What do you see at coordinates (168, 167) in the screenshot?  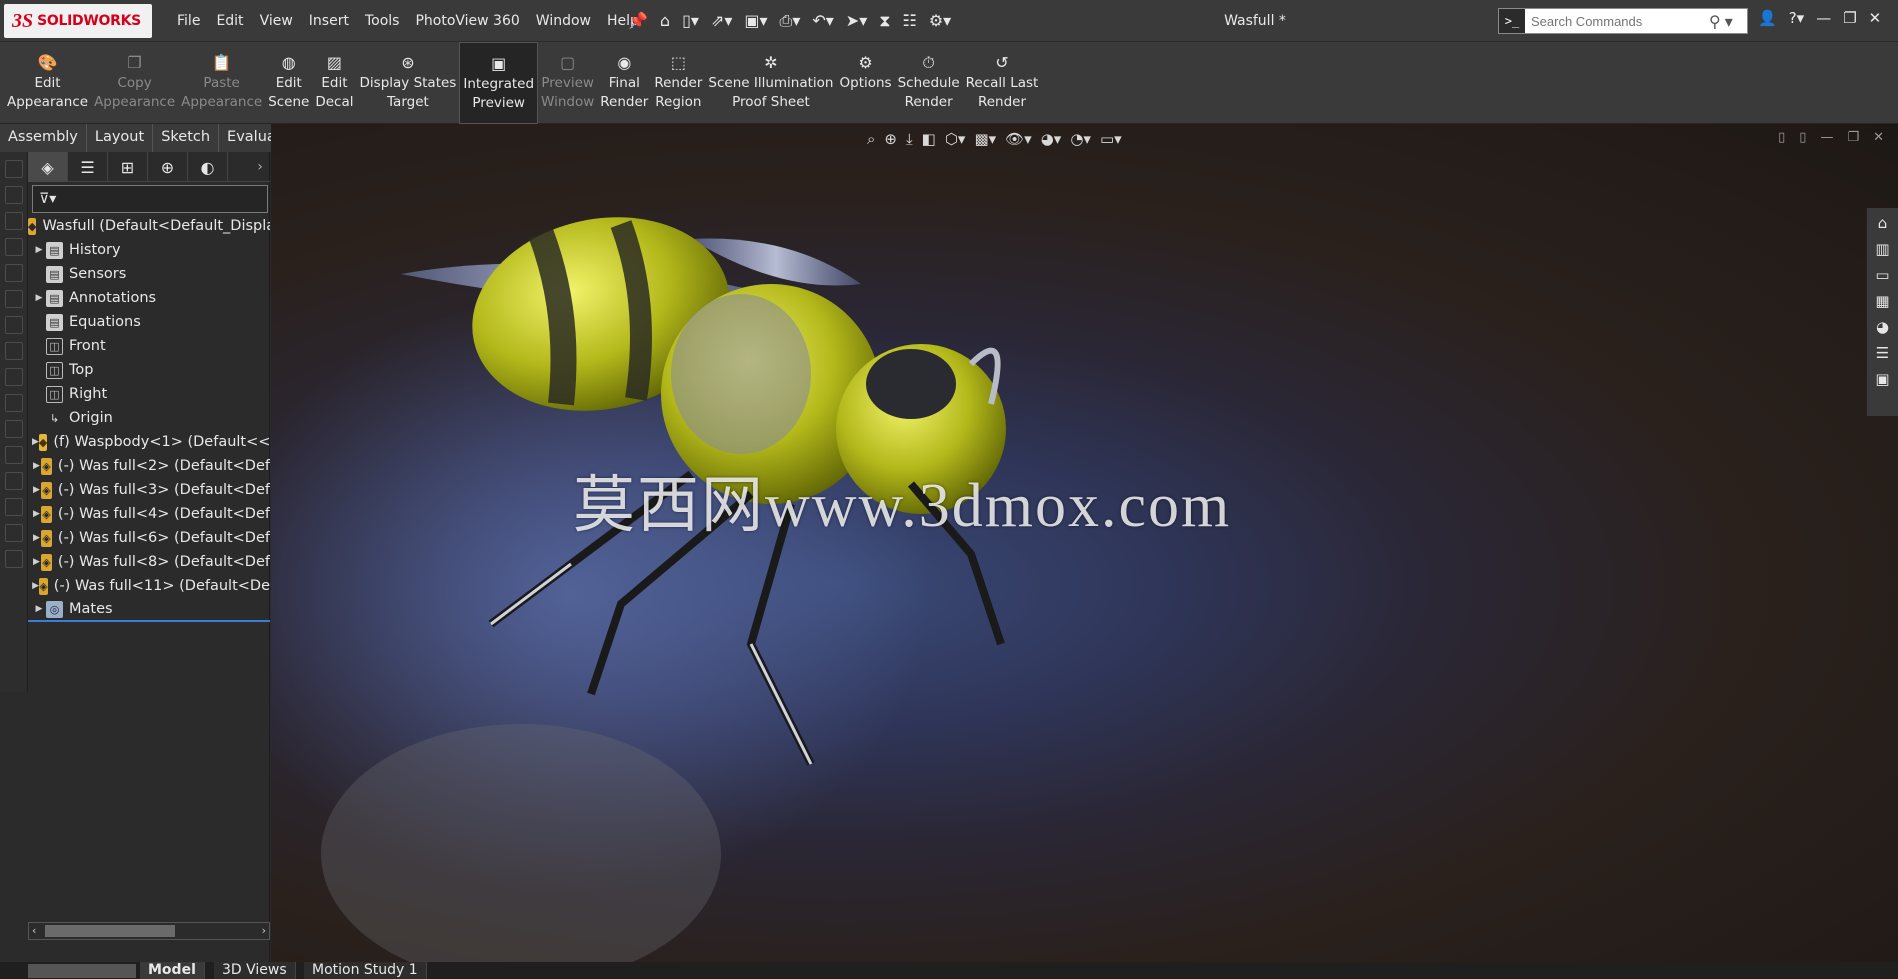 I see `dimxpert-tab-icon: ⊕` at bounding box center [168, 167].